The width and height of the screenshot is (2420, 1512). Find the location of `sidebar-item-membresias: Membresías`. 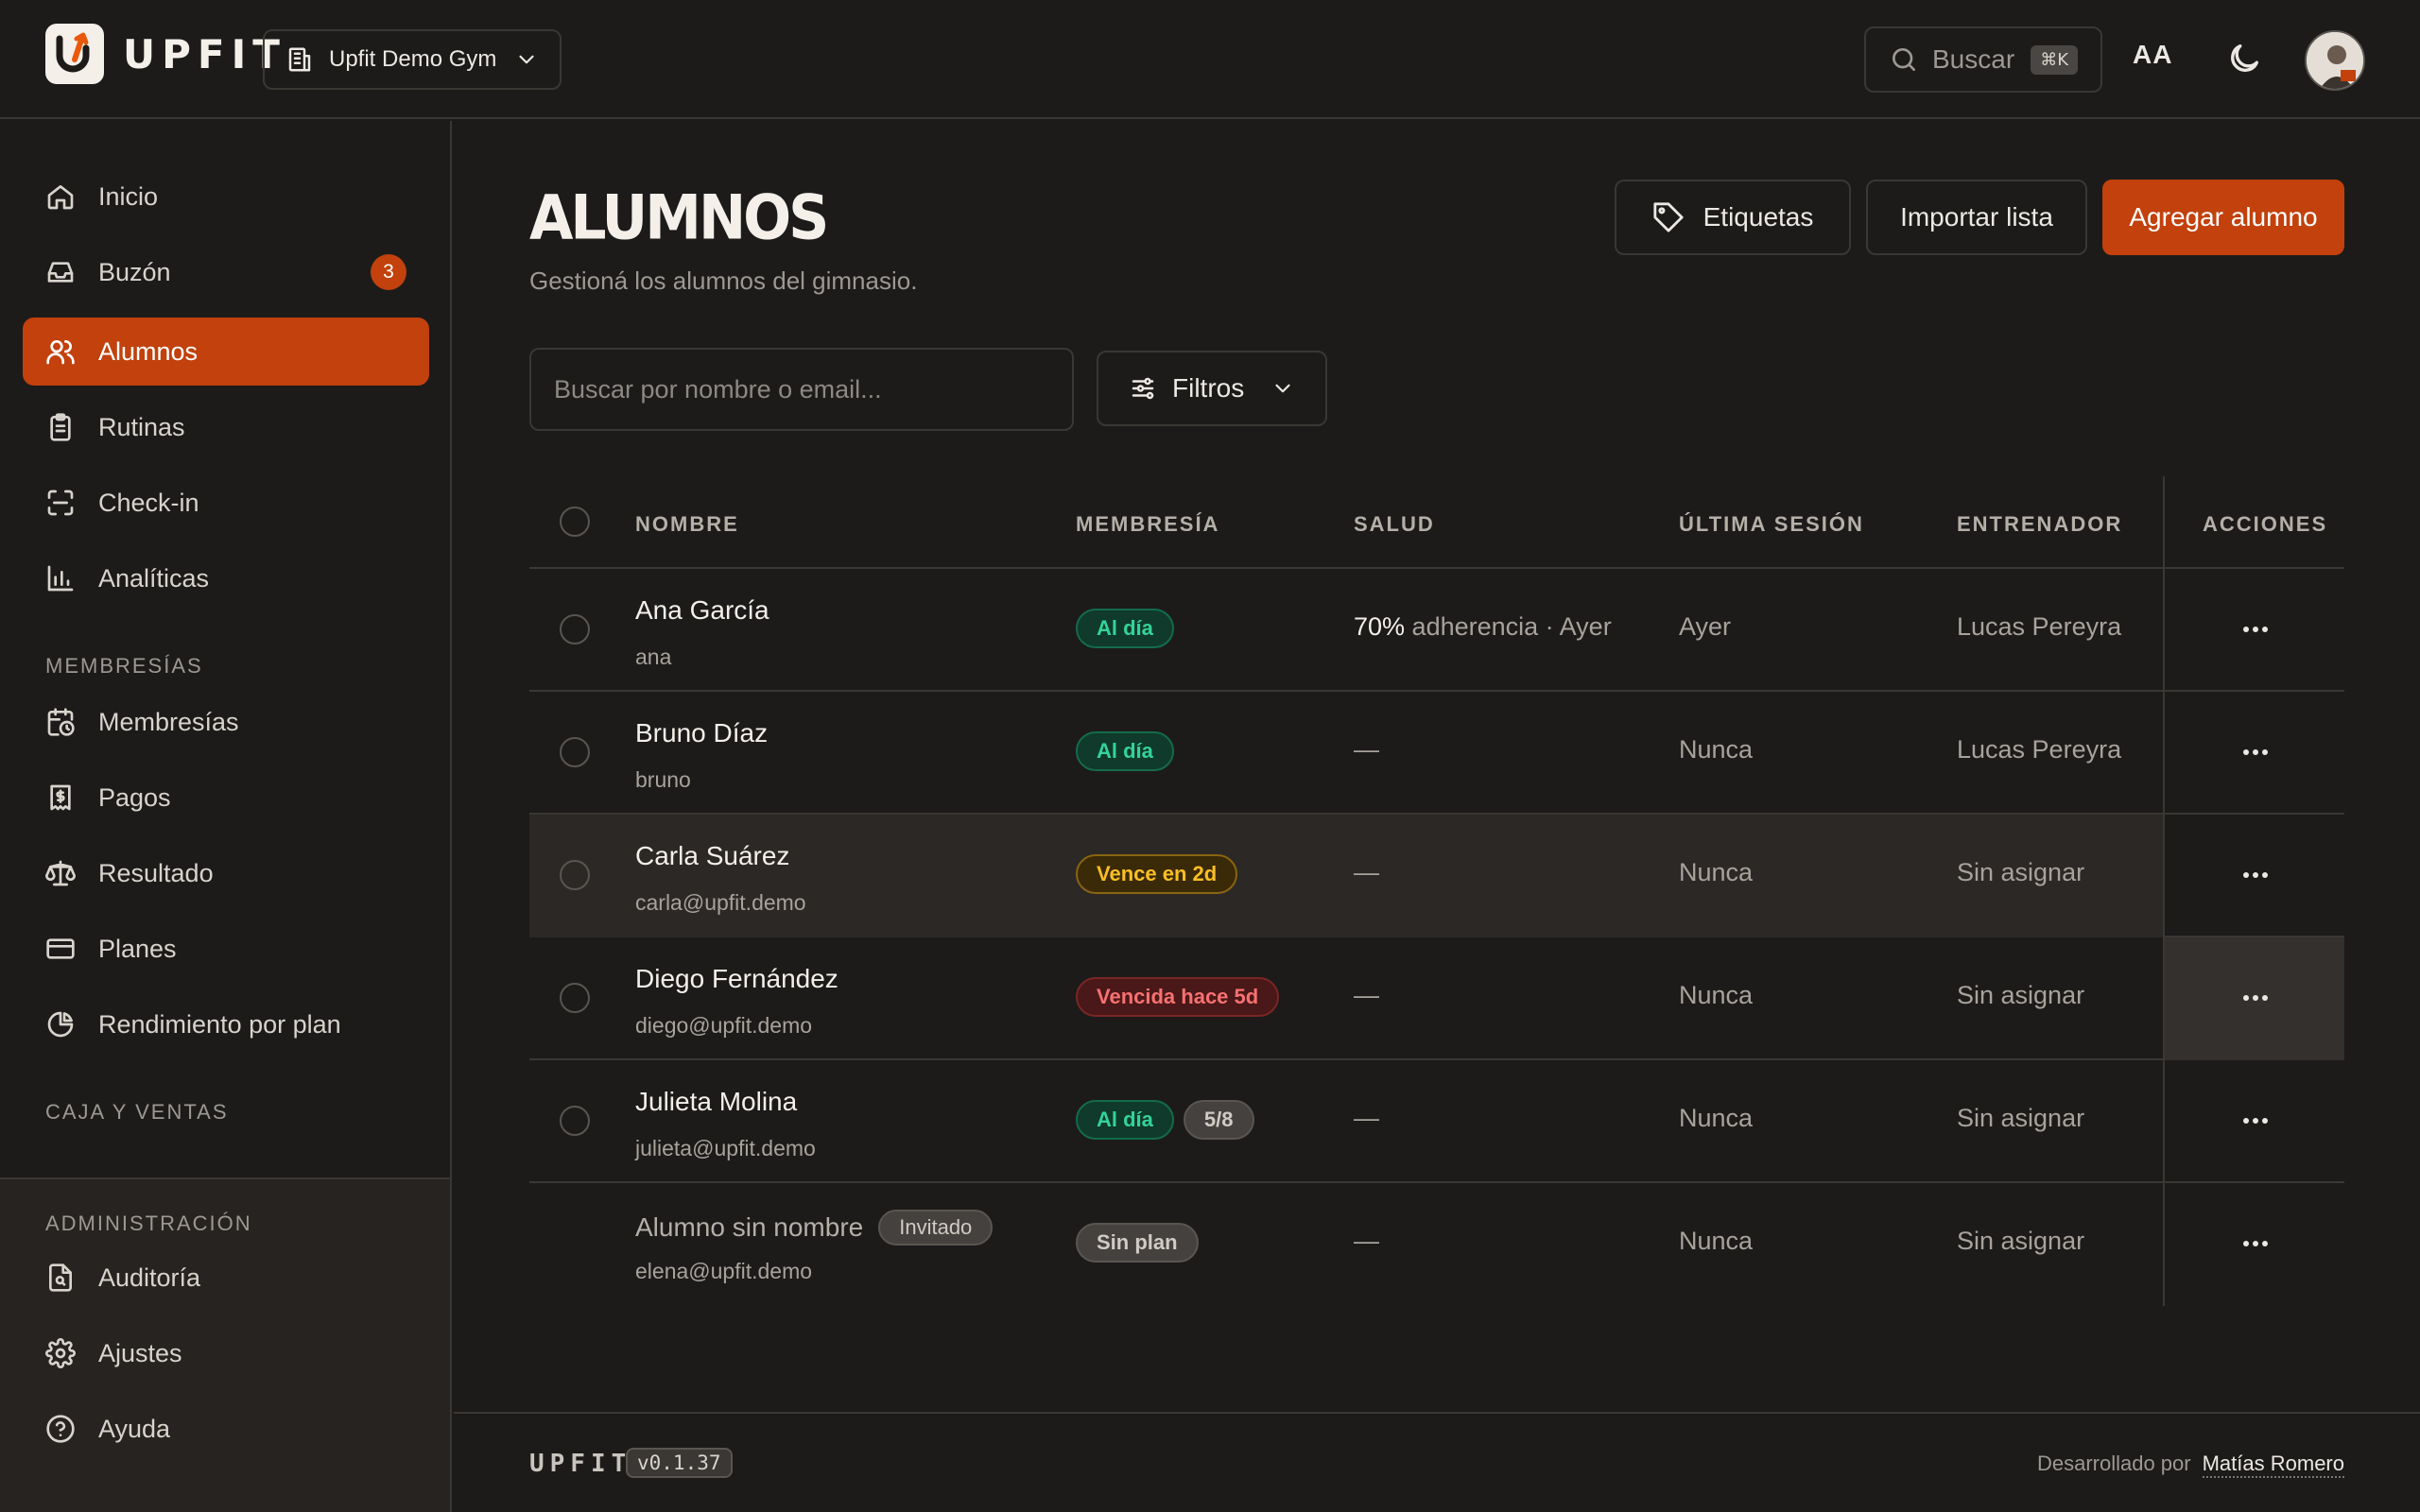

sidebar-item-membresias: Membresías is located at coordinates (226, 722).